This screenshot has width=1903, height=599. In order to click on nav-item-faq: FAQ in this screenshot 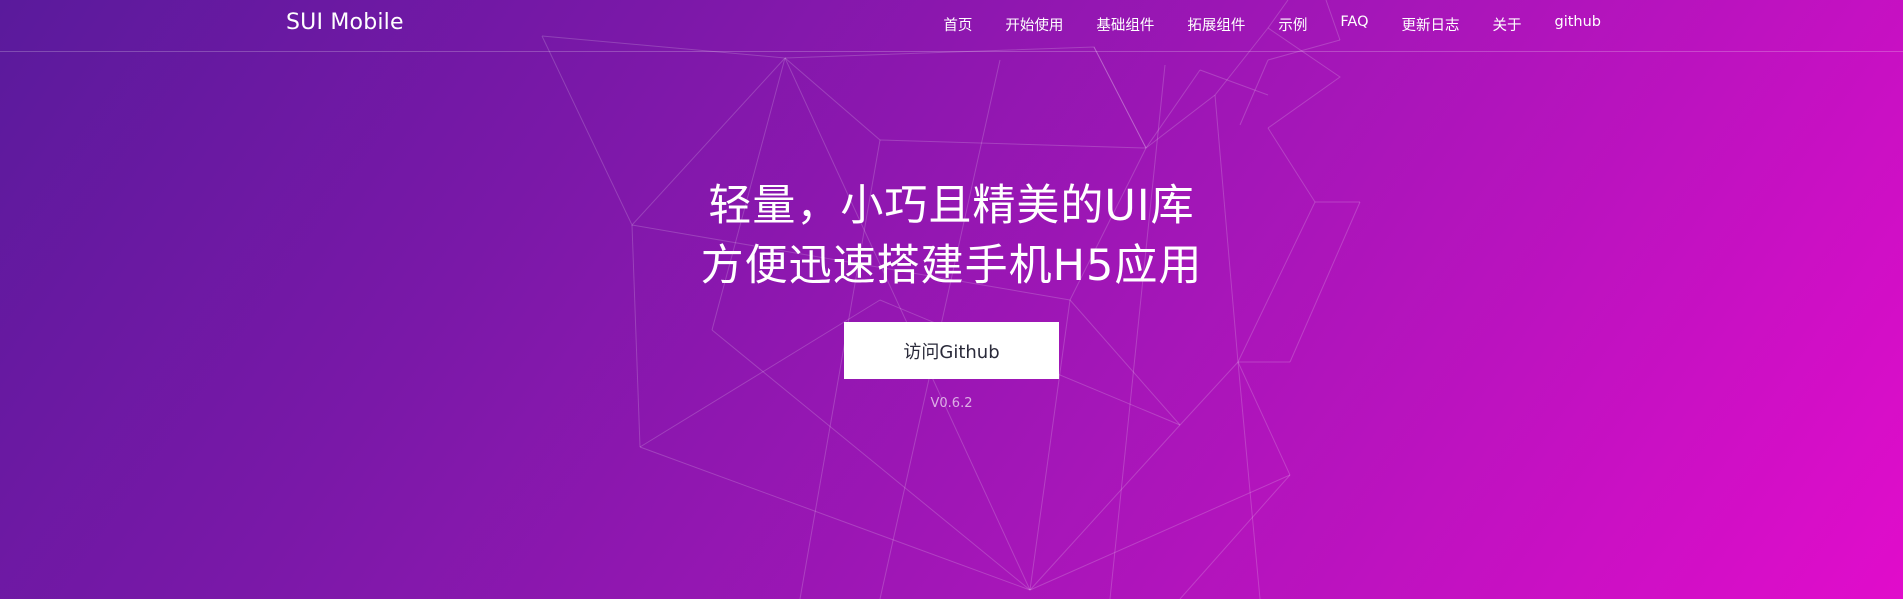, I will do `click(1354, 24)`.